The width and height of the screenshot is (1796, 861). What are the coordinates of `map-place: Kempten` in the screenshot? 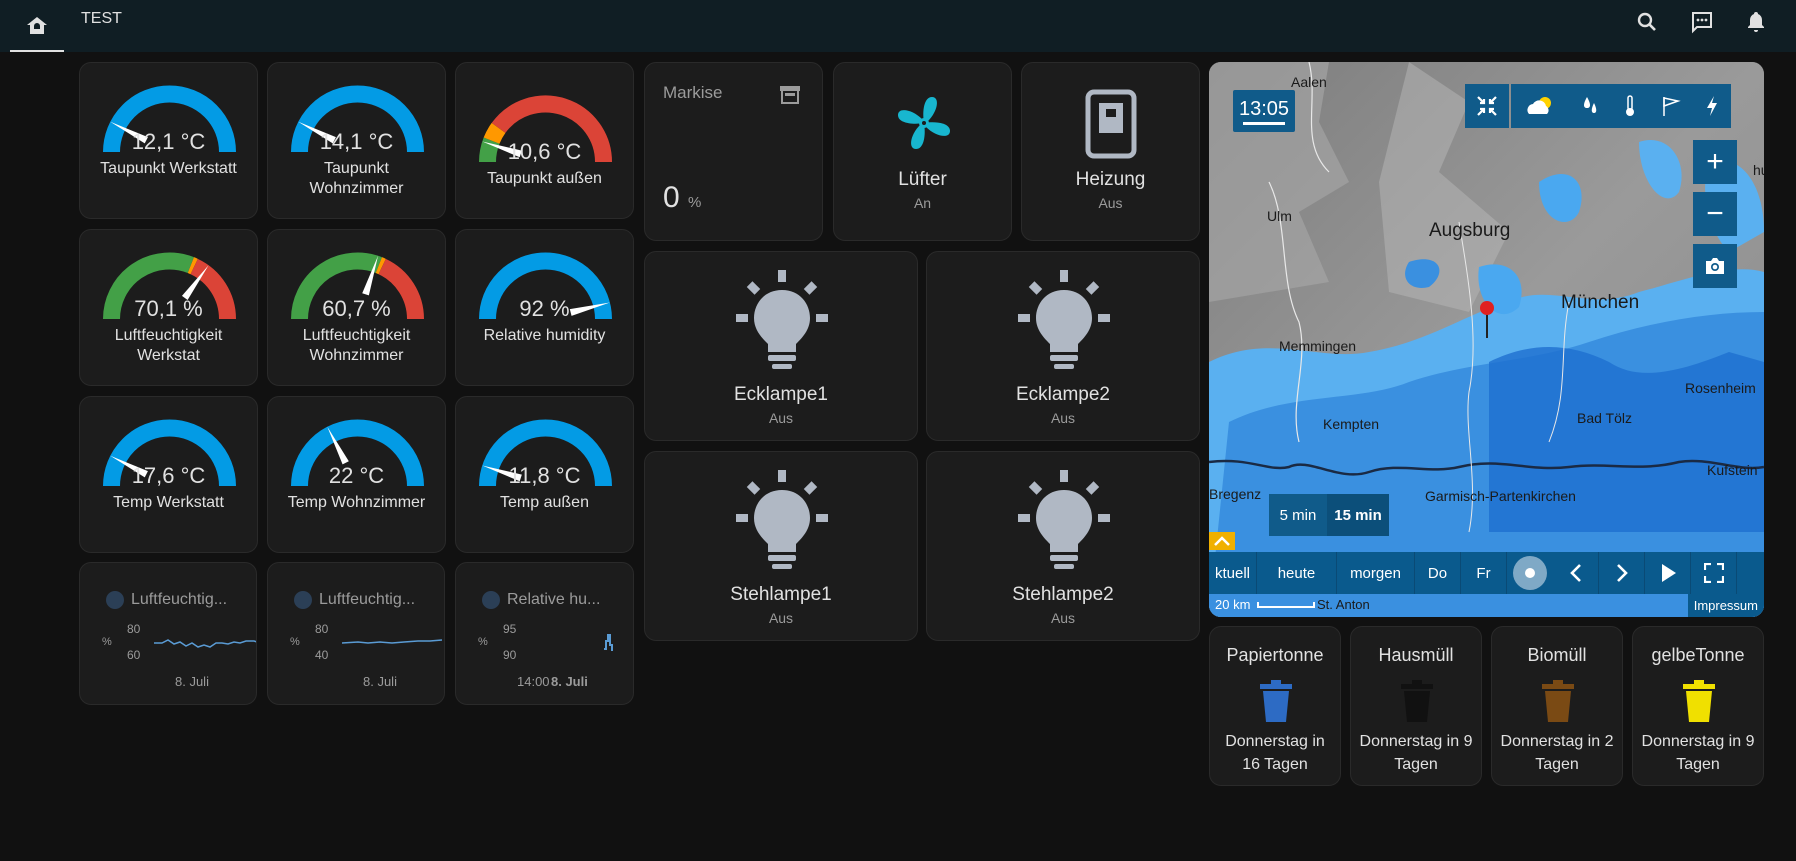 It's located at (1351, 424).